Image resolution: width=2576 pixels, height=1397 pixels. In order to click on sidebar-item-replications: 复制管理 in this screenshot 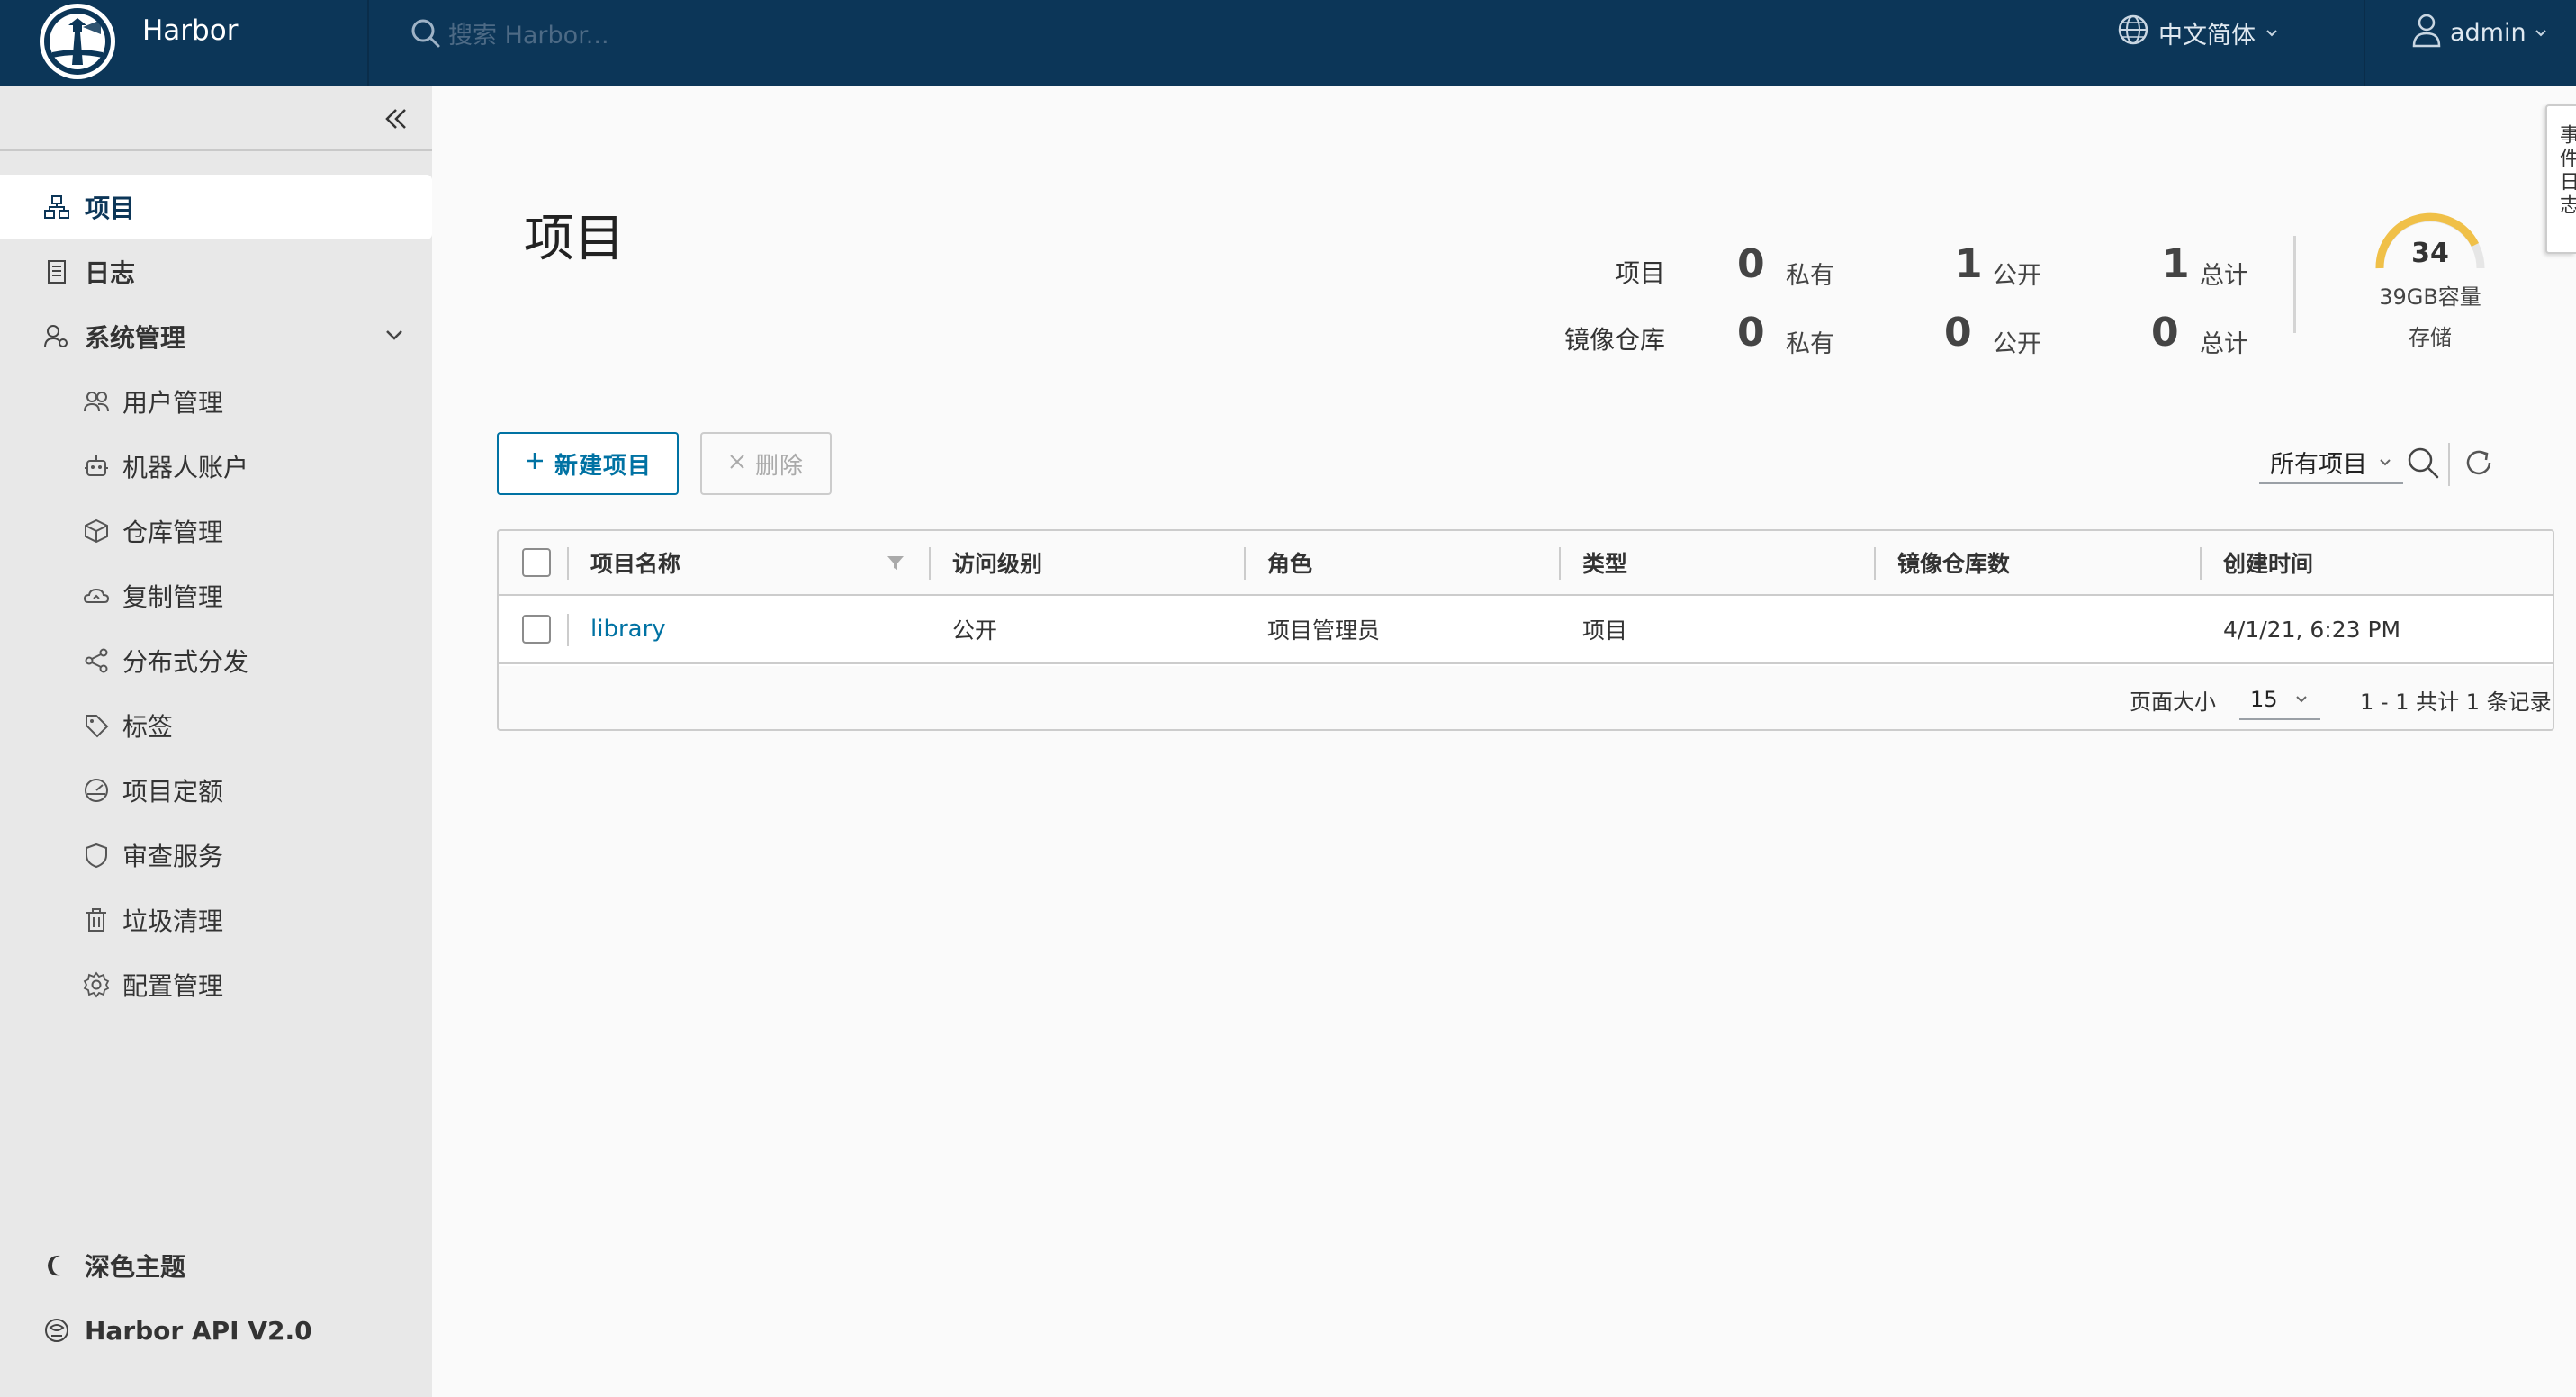, I will do `click(216, 595)`.